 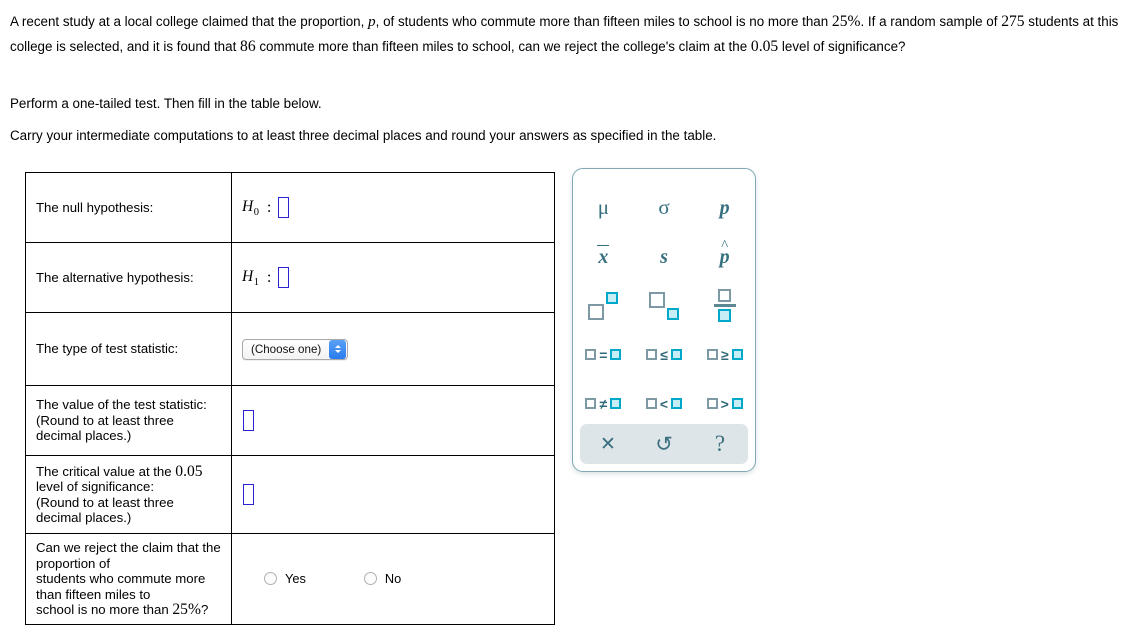 I want to click on alternative-hypothesis-input, so click(x=284, y=277).